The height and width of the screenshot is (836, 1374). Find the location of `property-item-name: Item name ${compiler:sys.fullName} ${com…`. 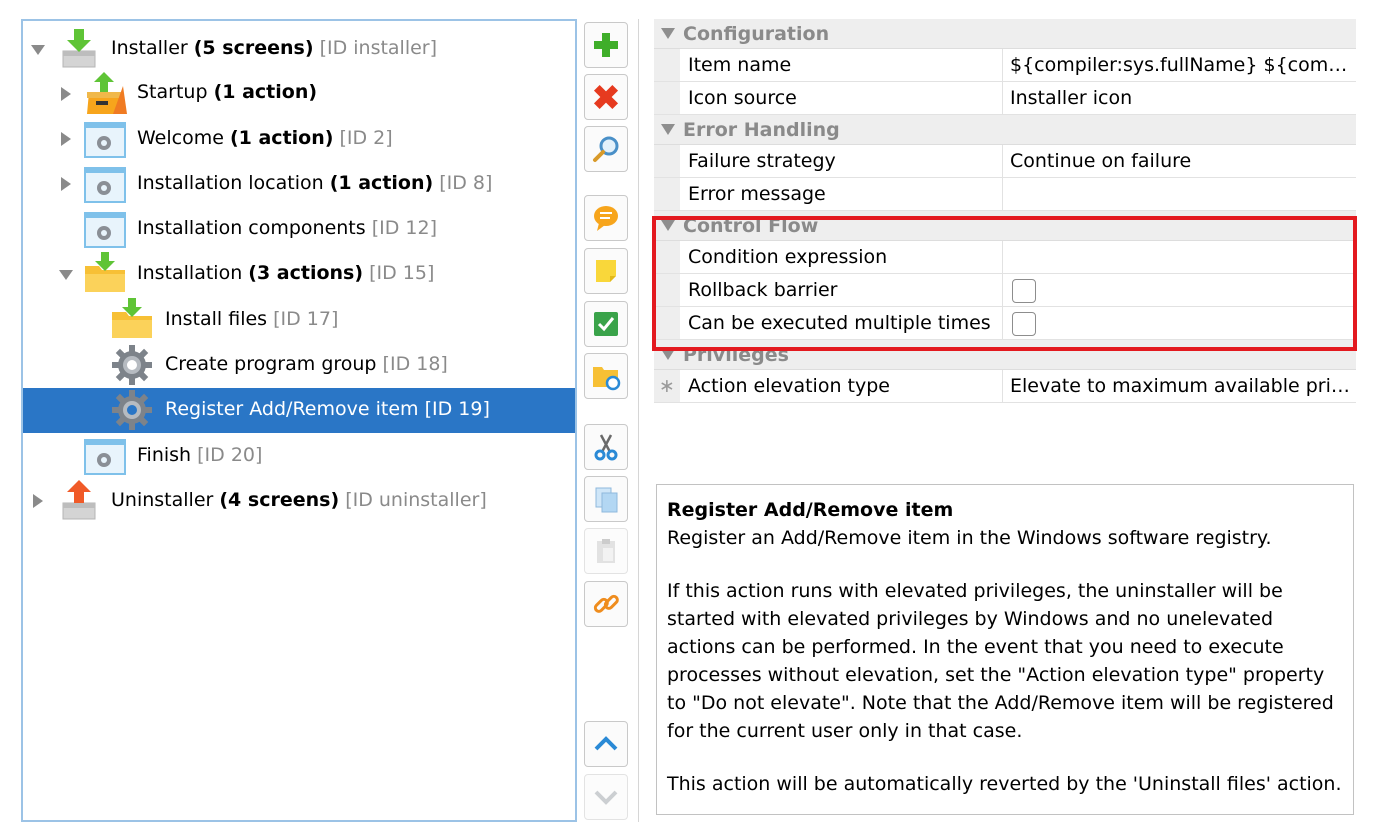

property-item-name: Item name ${compiler:sys.fullName} ${com… is located at coordinates (1005, 65).